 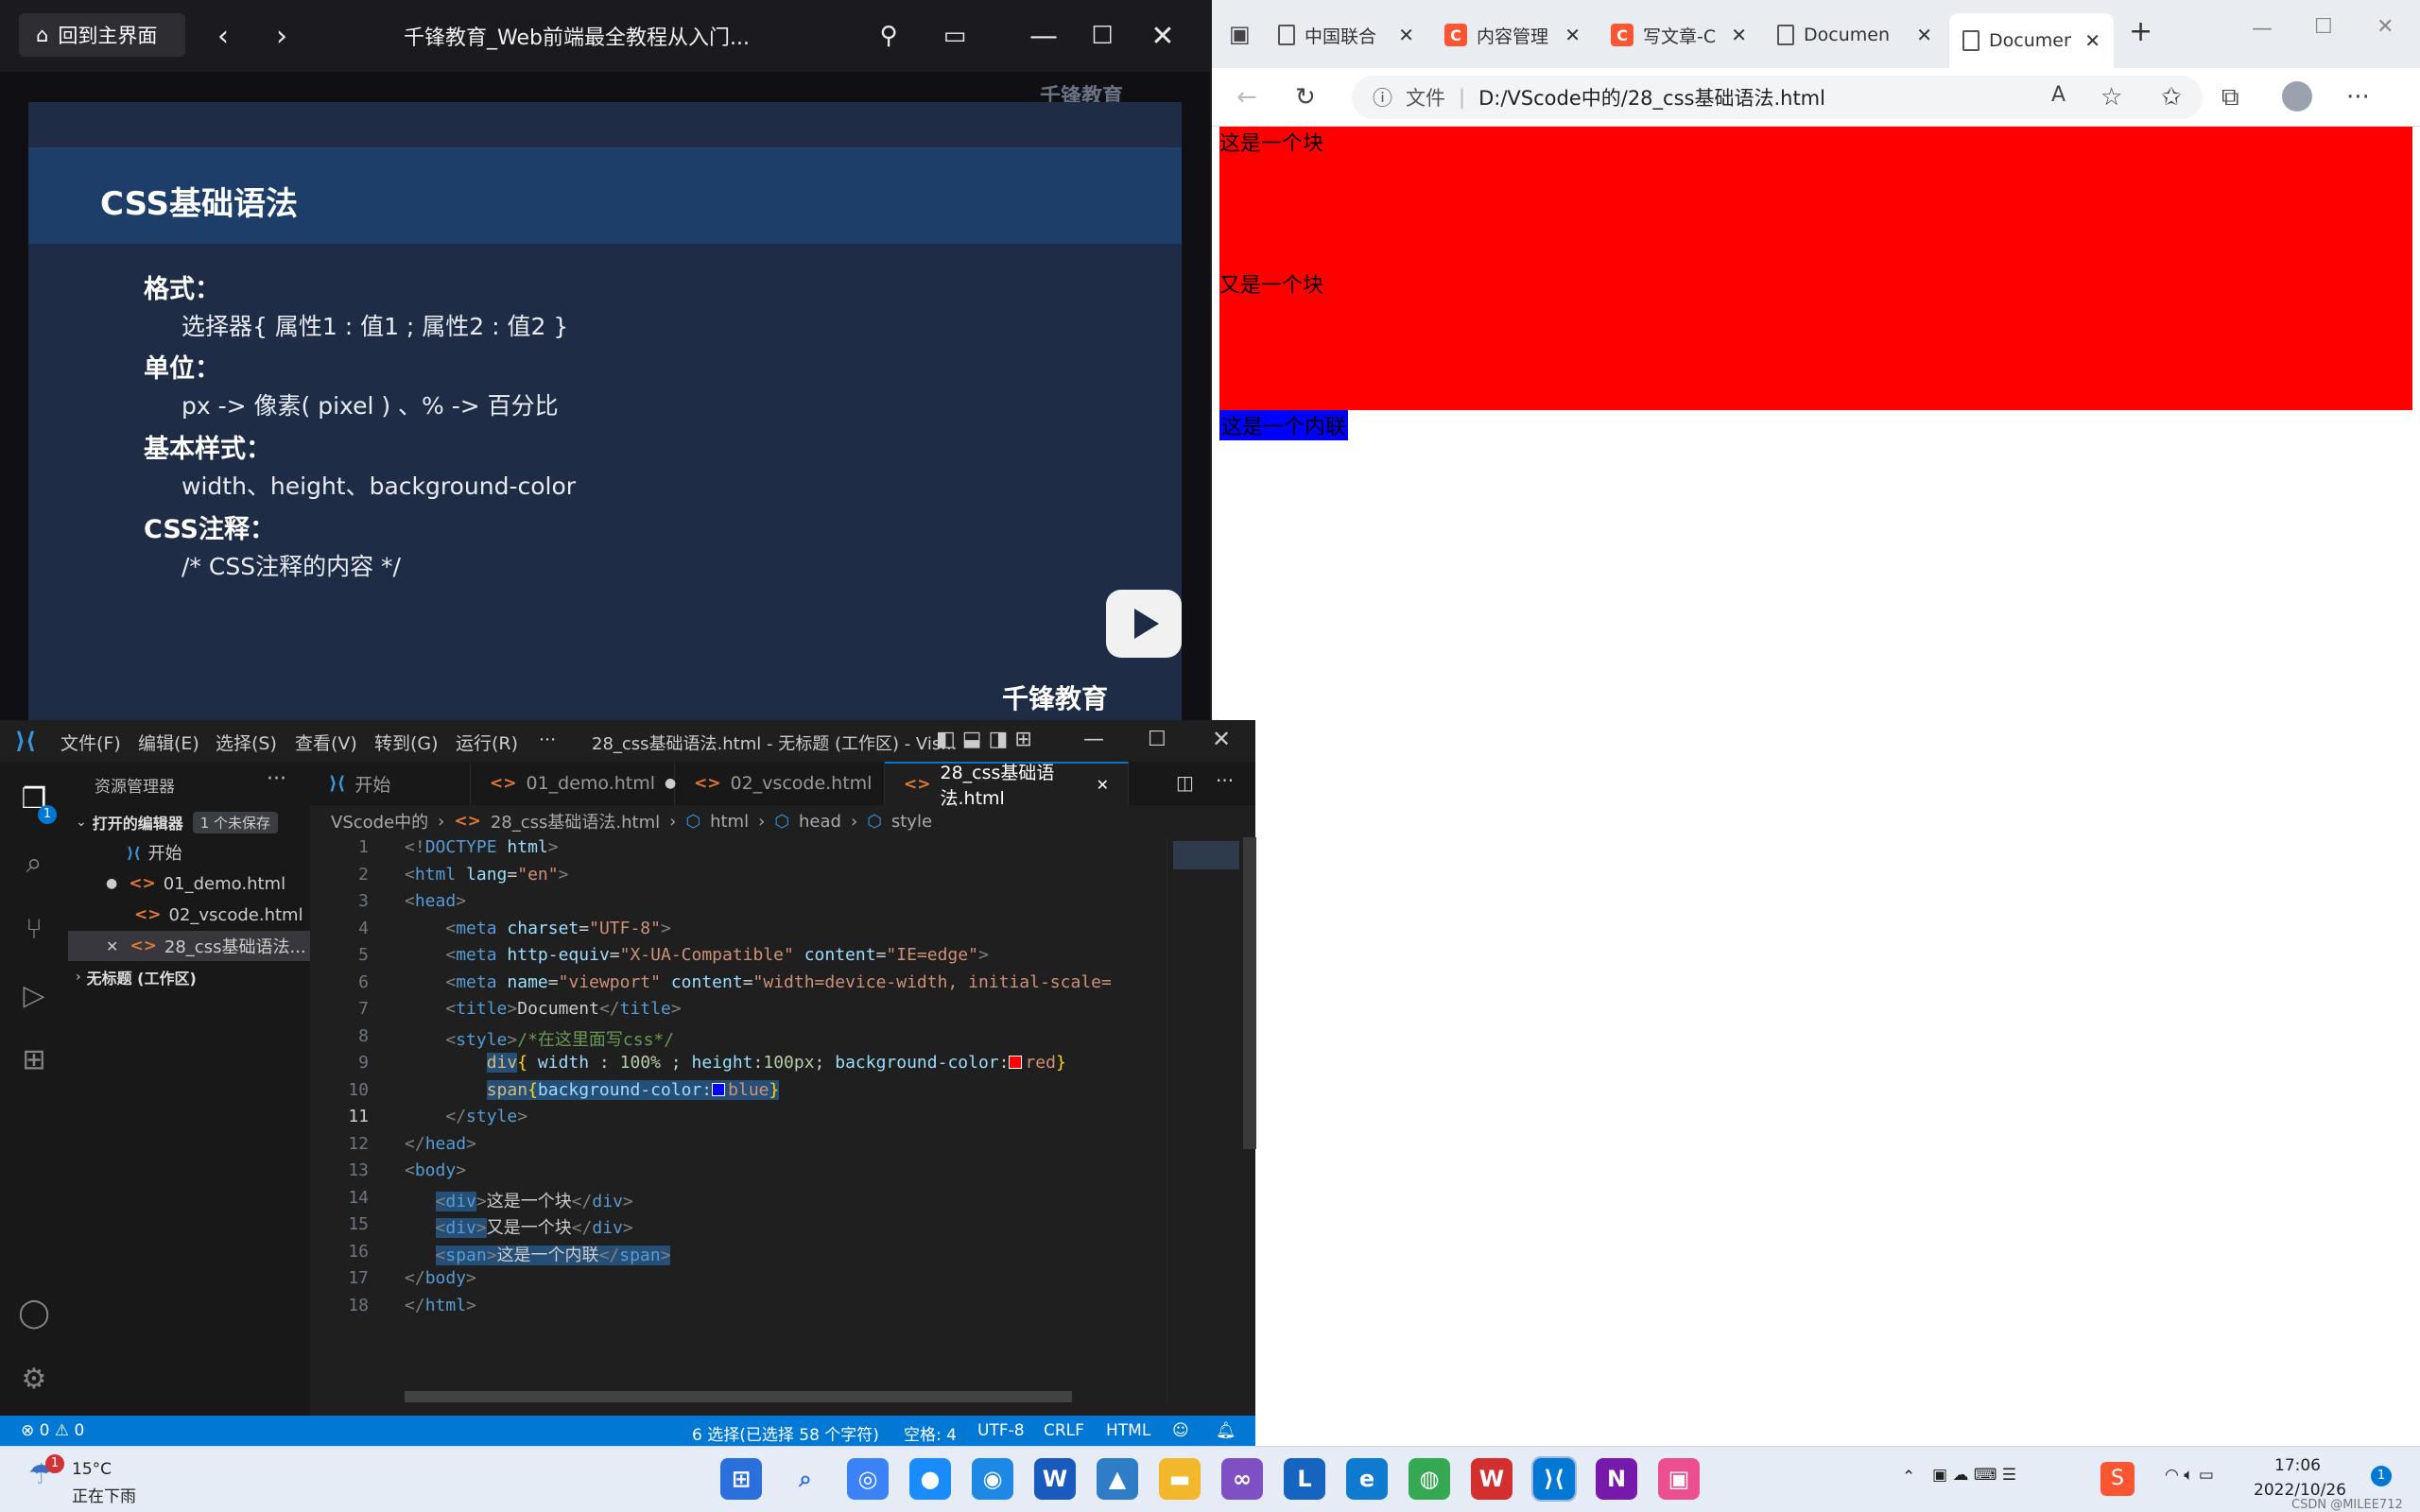 What do you see at coordinates (911, 822) in the screenshot?
I see `breadcrumb-item: style` at bounding box center [911, 822].